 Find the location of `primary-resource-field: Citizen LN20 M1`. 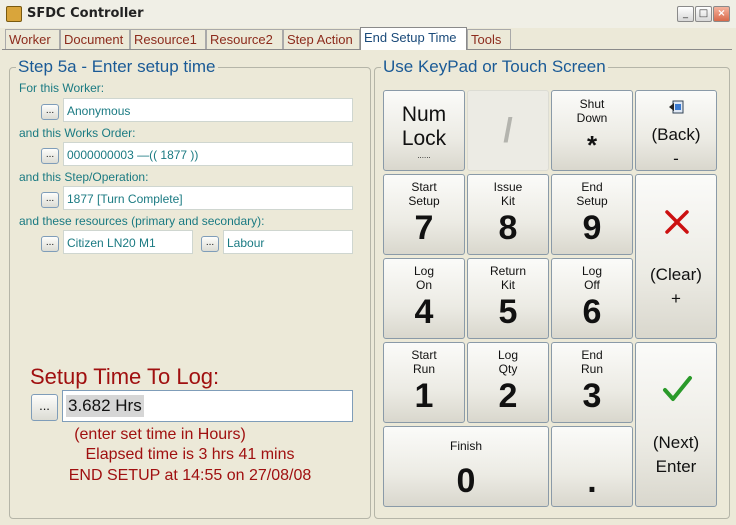

primary-resource-field: Citizen LN20 M1 is located at coordinates (128, 242).